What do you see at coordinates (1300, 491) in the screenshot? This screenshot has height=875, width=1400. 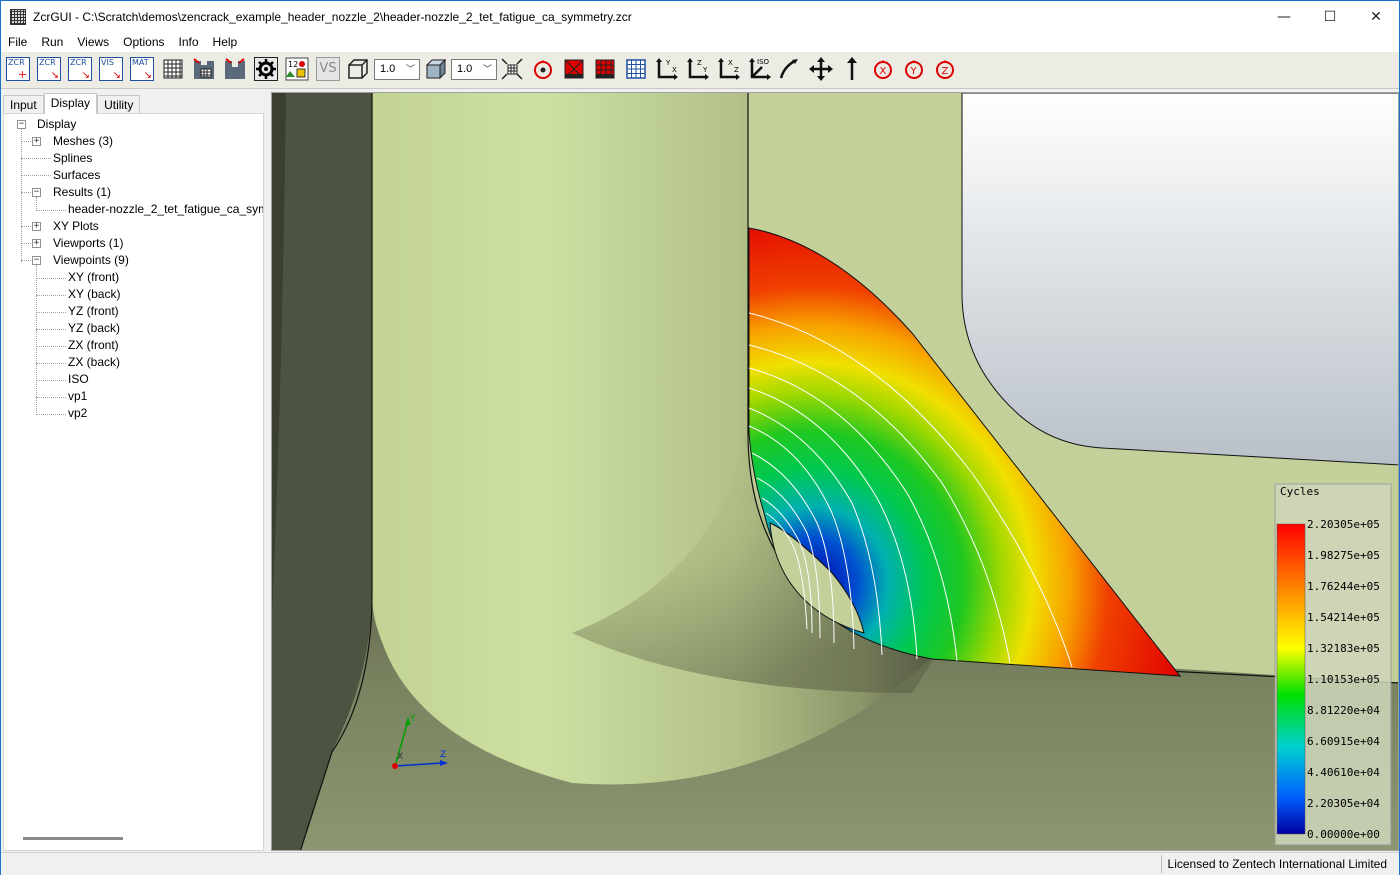 I see `legend-title: Cycles` at bounding box center [1300, 491].